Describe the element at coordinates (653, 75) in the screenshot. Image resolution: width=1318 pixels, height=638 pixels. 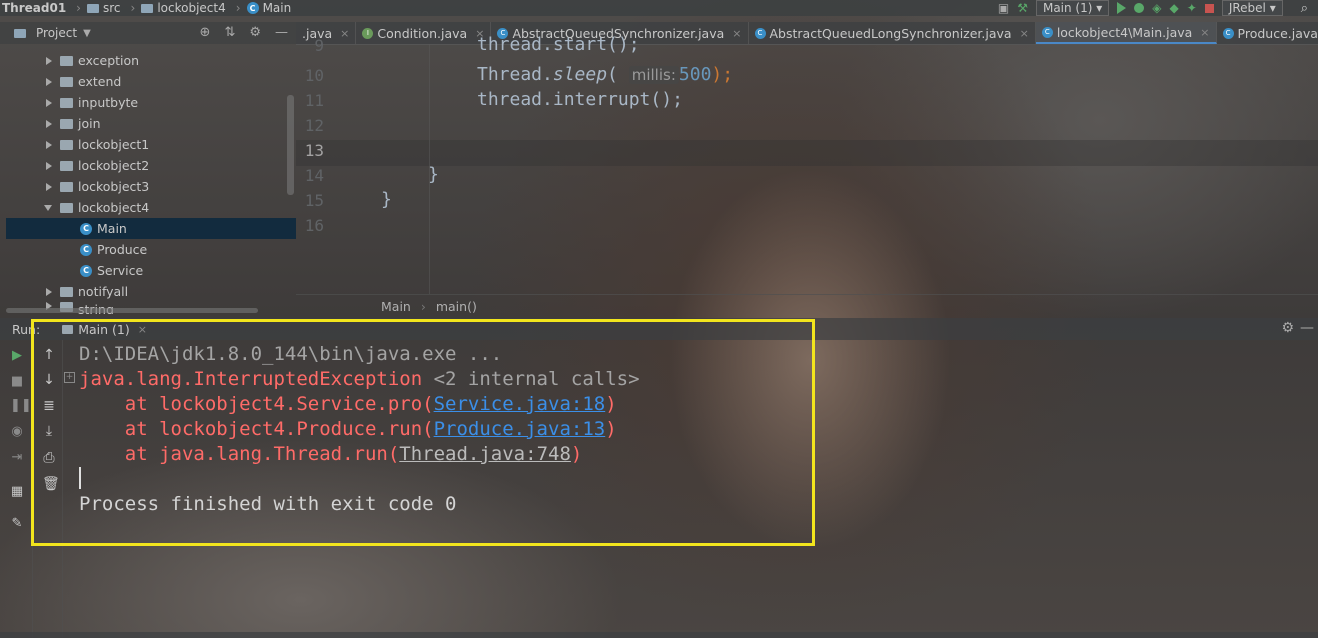
I see `parameter-hint: millis:` at that location.